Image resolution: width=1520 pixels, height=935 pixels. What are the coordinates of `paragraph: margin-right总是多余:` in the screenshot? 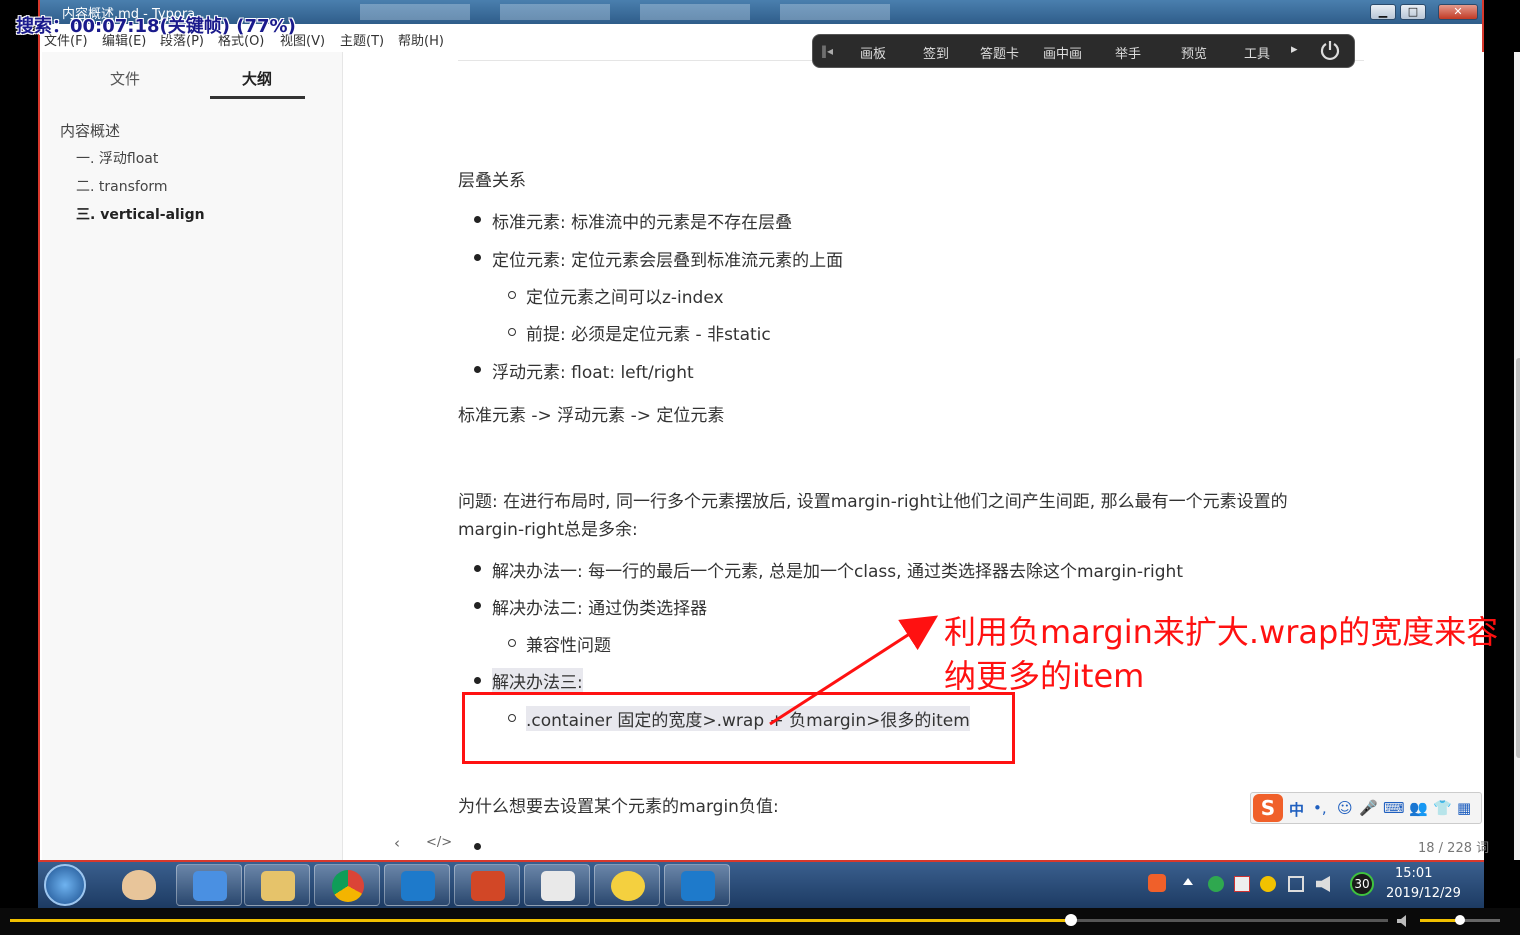 It's located at (548, 530).